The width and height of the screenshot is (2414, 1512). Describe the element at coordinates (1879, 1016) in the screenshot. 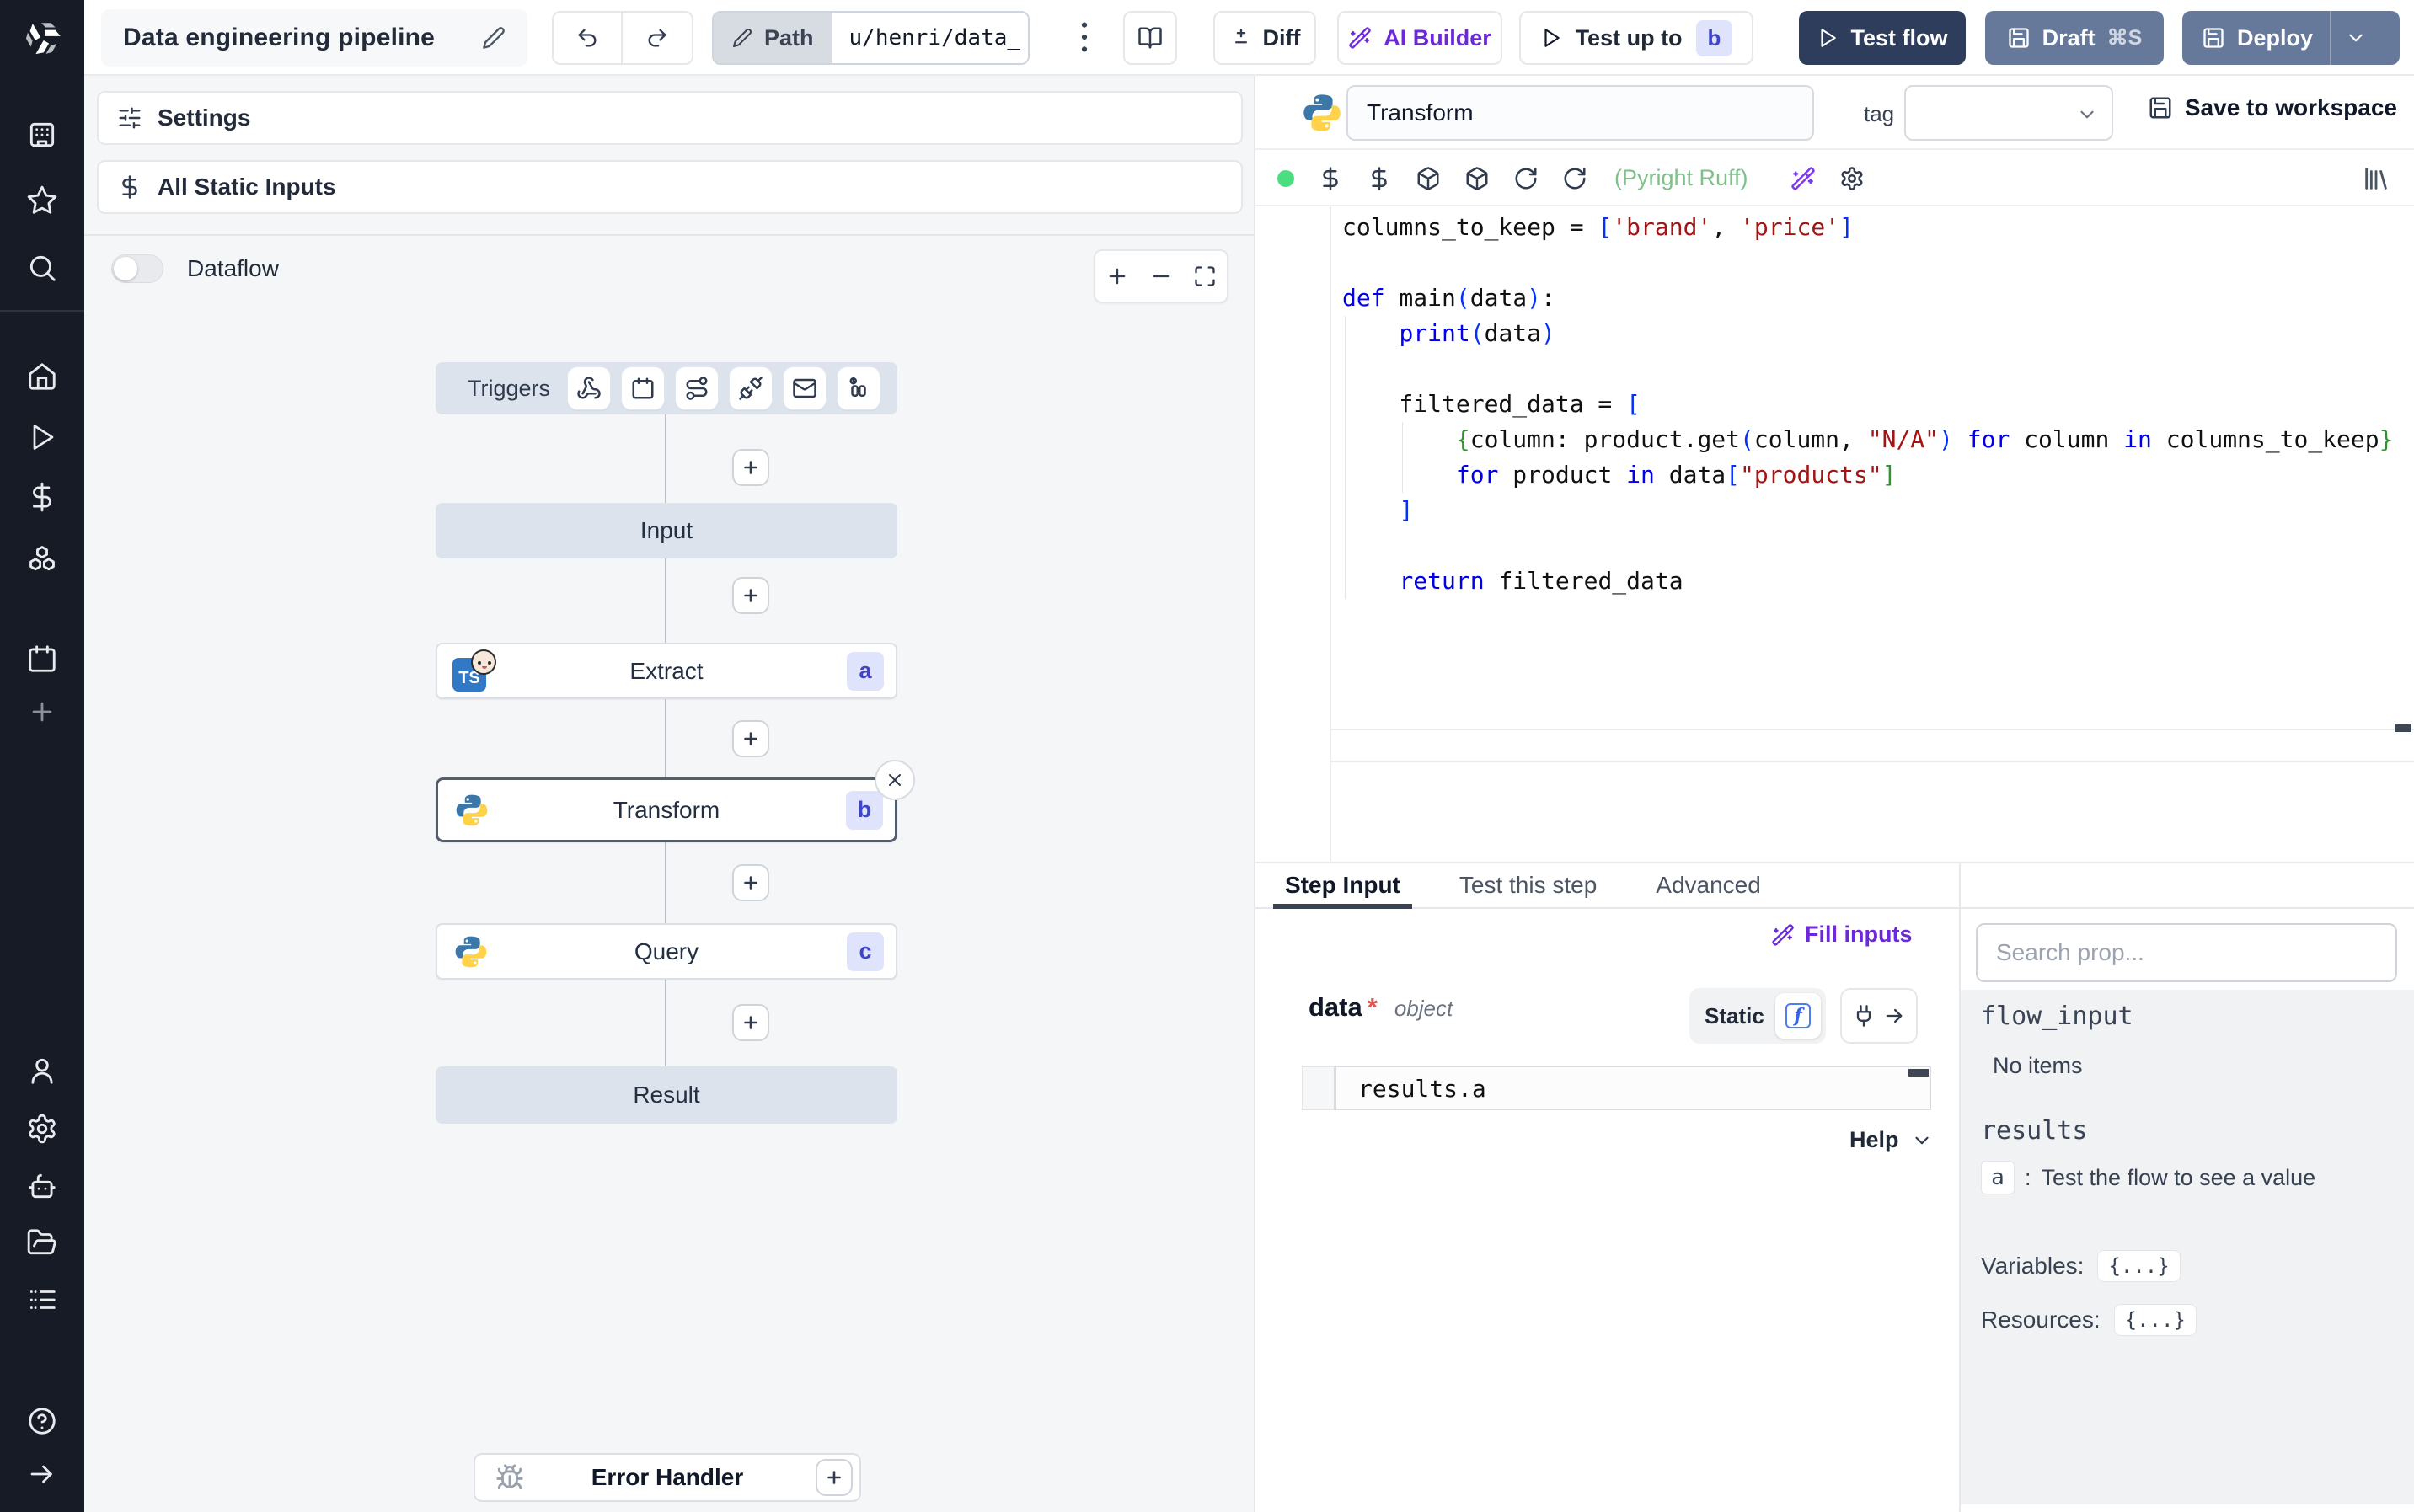

I see `connect-input-button` at that location.